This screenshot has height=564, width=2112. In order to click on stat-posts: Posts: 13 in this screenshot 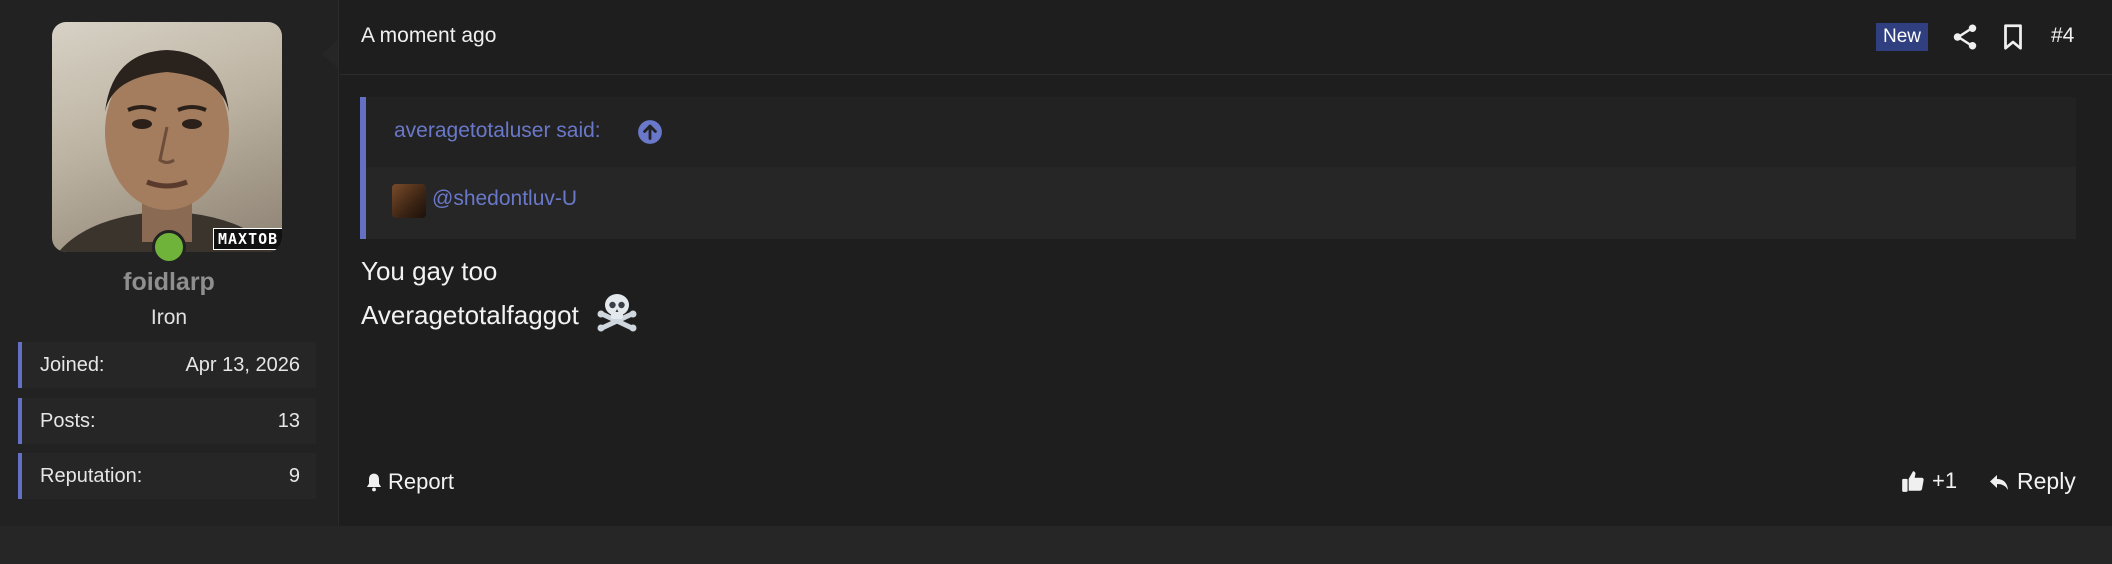, I will do `click(167, 421)`.